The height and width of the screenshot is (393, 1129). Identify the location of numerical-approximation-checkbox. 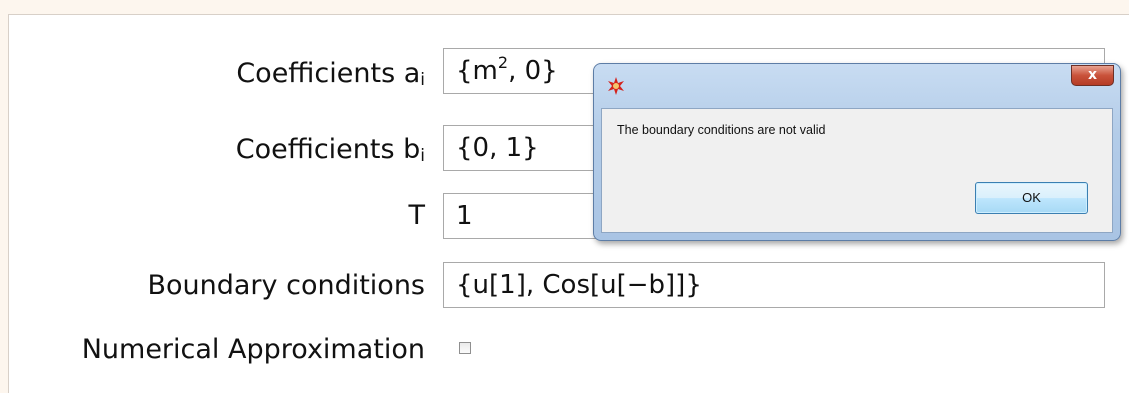
(465, 348).